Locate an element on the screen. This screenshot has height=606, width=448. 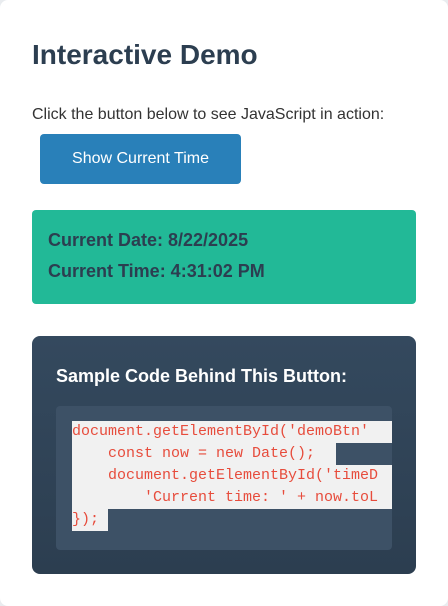
show-time-button: Show Current Time is located at coordinates (140, 159).